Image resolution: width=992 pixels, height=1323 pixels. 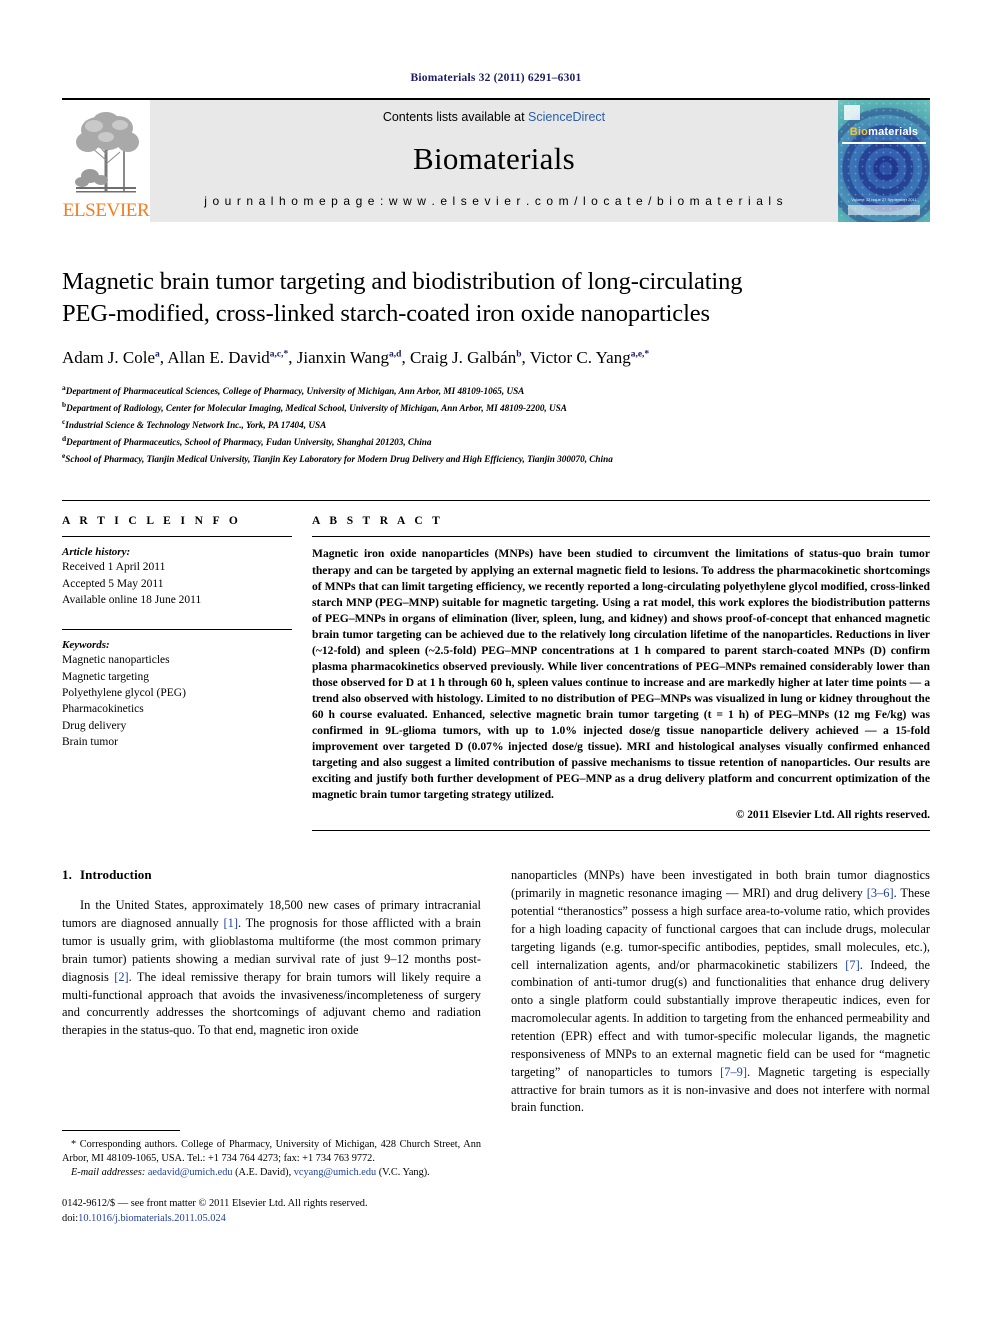 I want to click on keywords-label: Keywords:, so click(x=86, y=645).